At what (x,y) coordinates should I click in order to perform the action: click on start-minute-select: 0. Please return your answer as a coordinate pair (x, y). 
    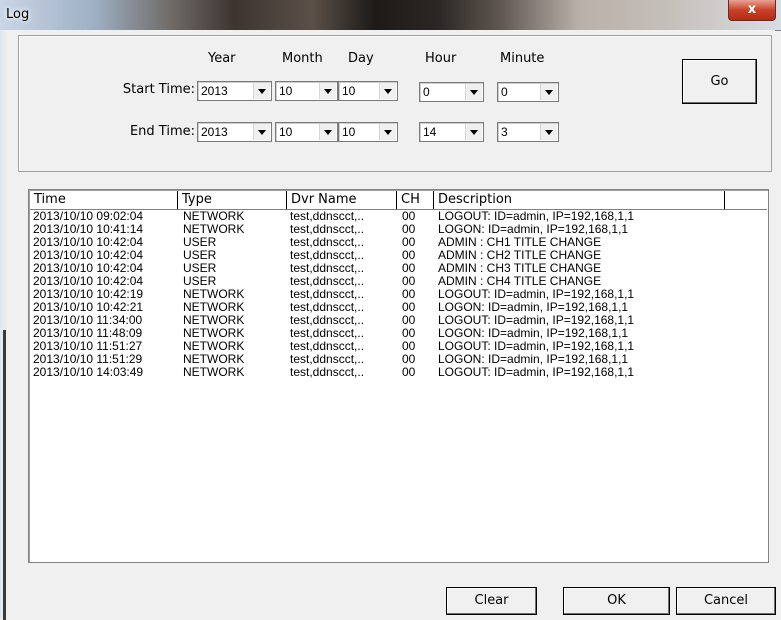
    Looking at the image, I should click on (528, 92).